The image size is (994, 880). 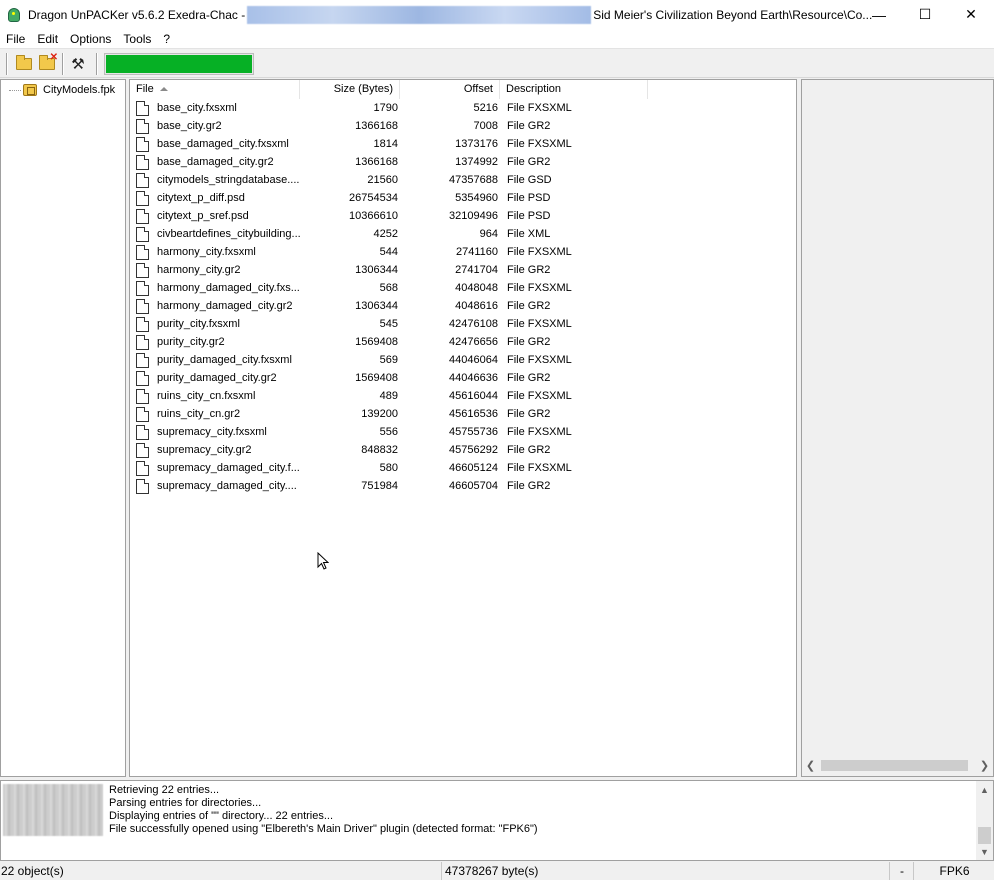 I want to click on tools-icon: ⚒, so click(x=78, y=64).